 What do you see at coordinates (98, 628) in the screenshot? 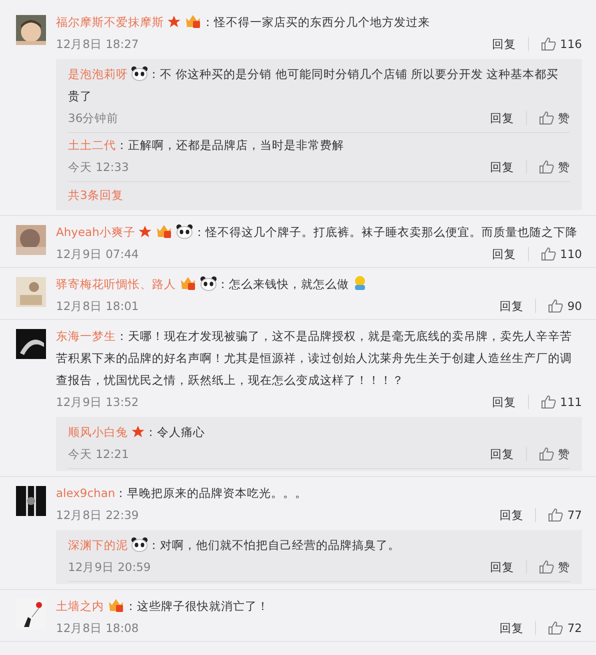
I see `timestamp: 12月8日 18:08` at bounding box center [98, 628].